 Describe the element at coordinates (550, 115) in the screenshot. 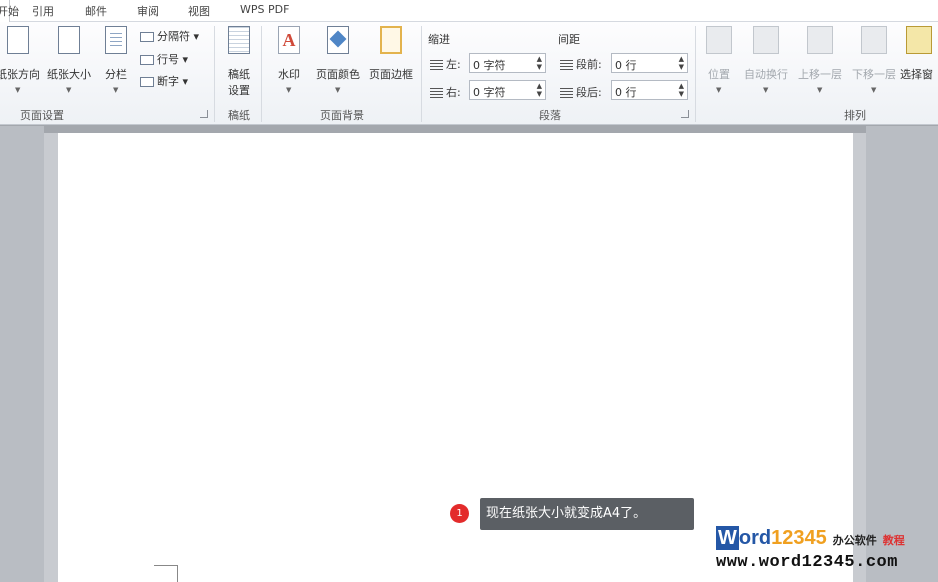

I see `group-label-paragraph: 段落` at that location.